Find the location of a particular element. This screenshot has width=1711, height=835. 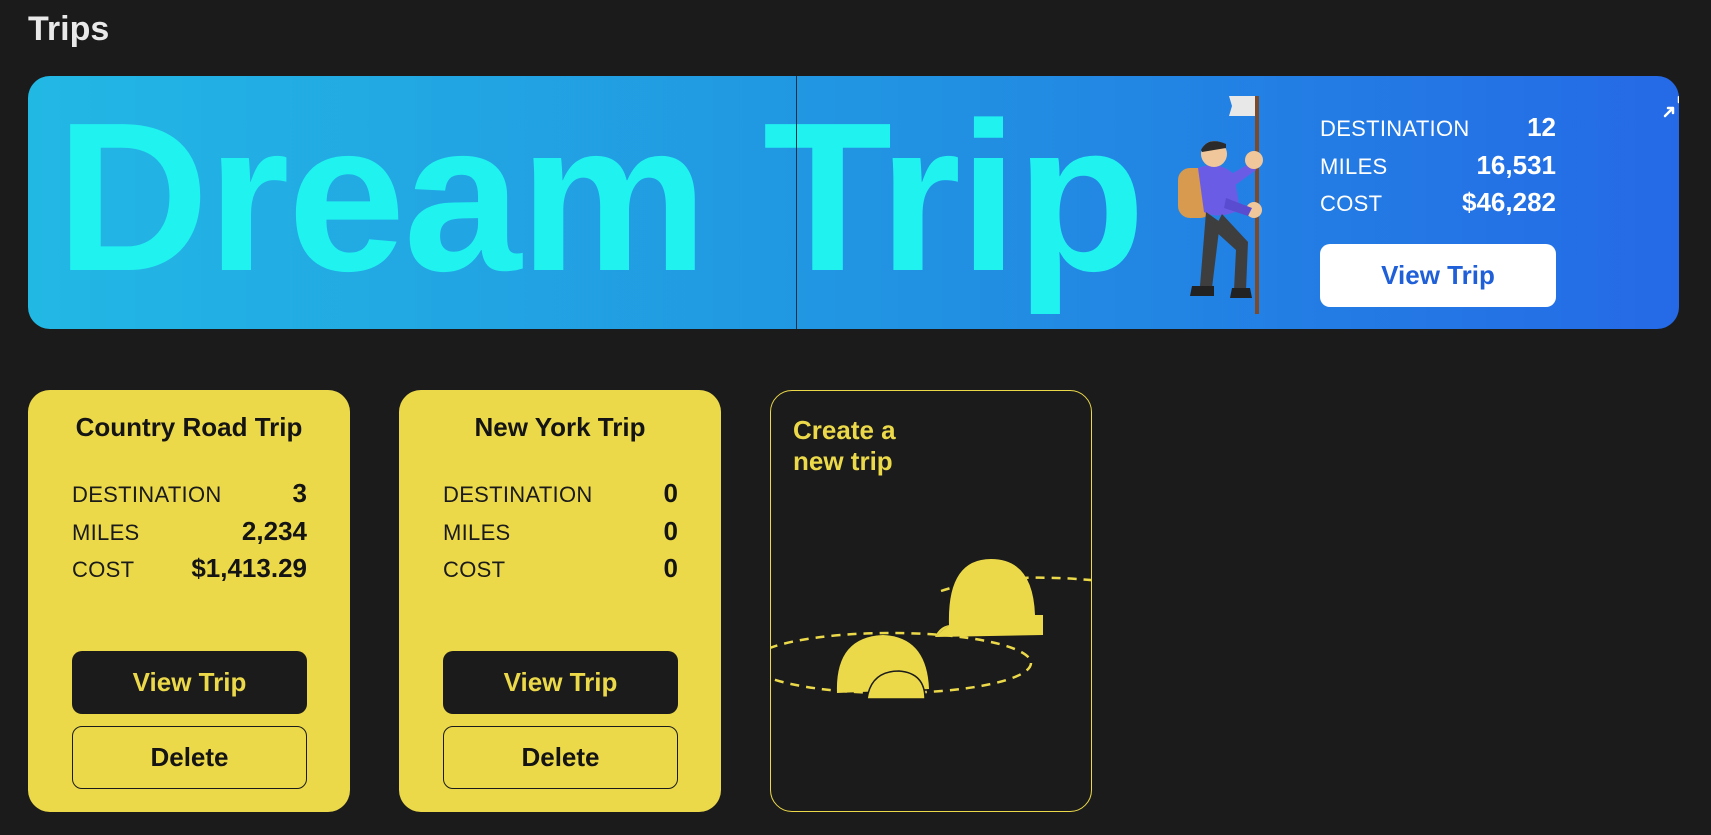

trip-stat-destination: DESTINATION 3 is located at coordinates (189, 497).